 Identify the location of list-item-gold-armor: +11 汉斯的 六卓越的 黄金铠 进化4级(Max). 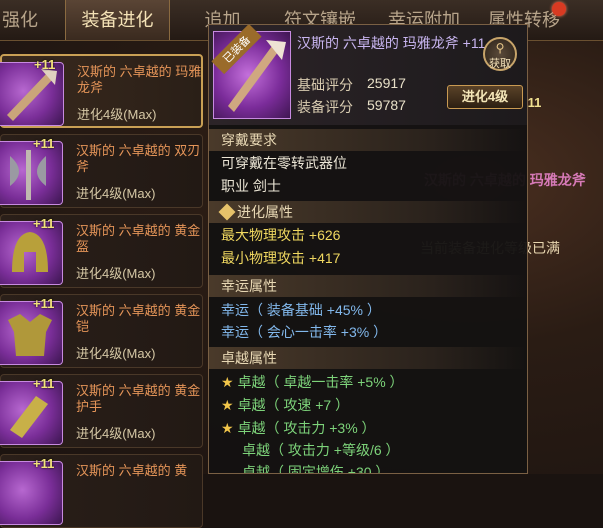
(101, 331).